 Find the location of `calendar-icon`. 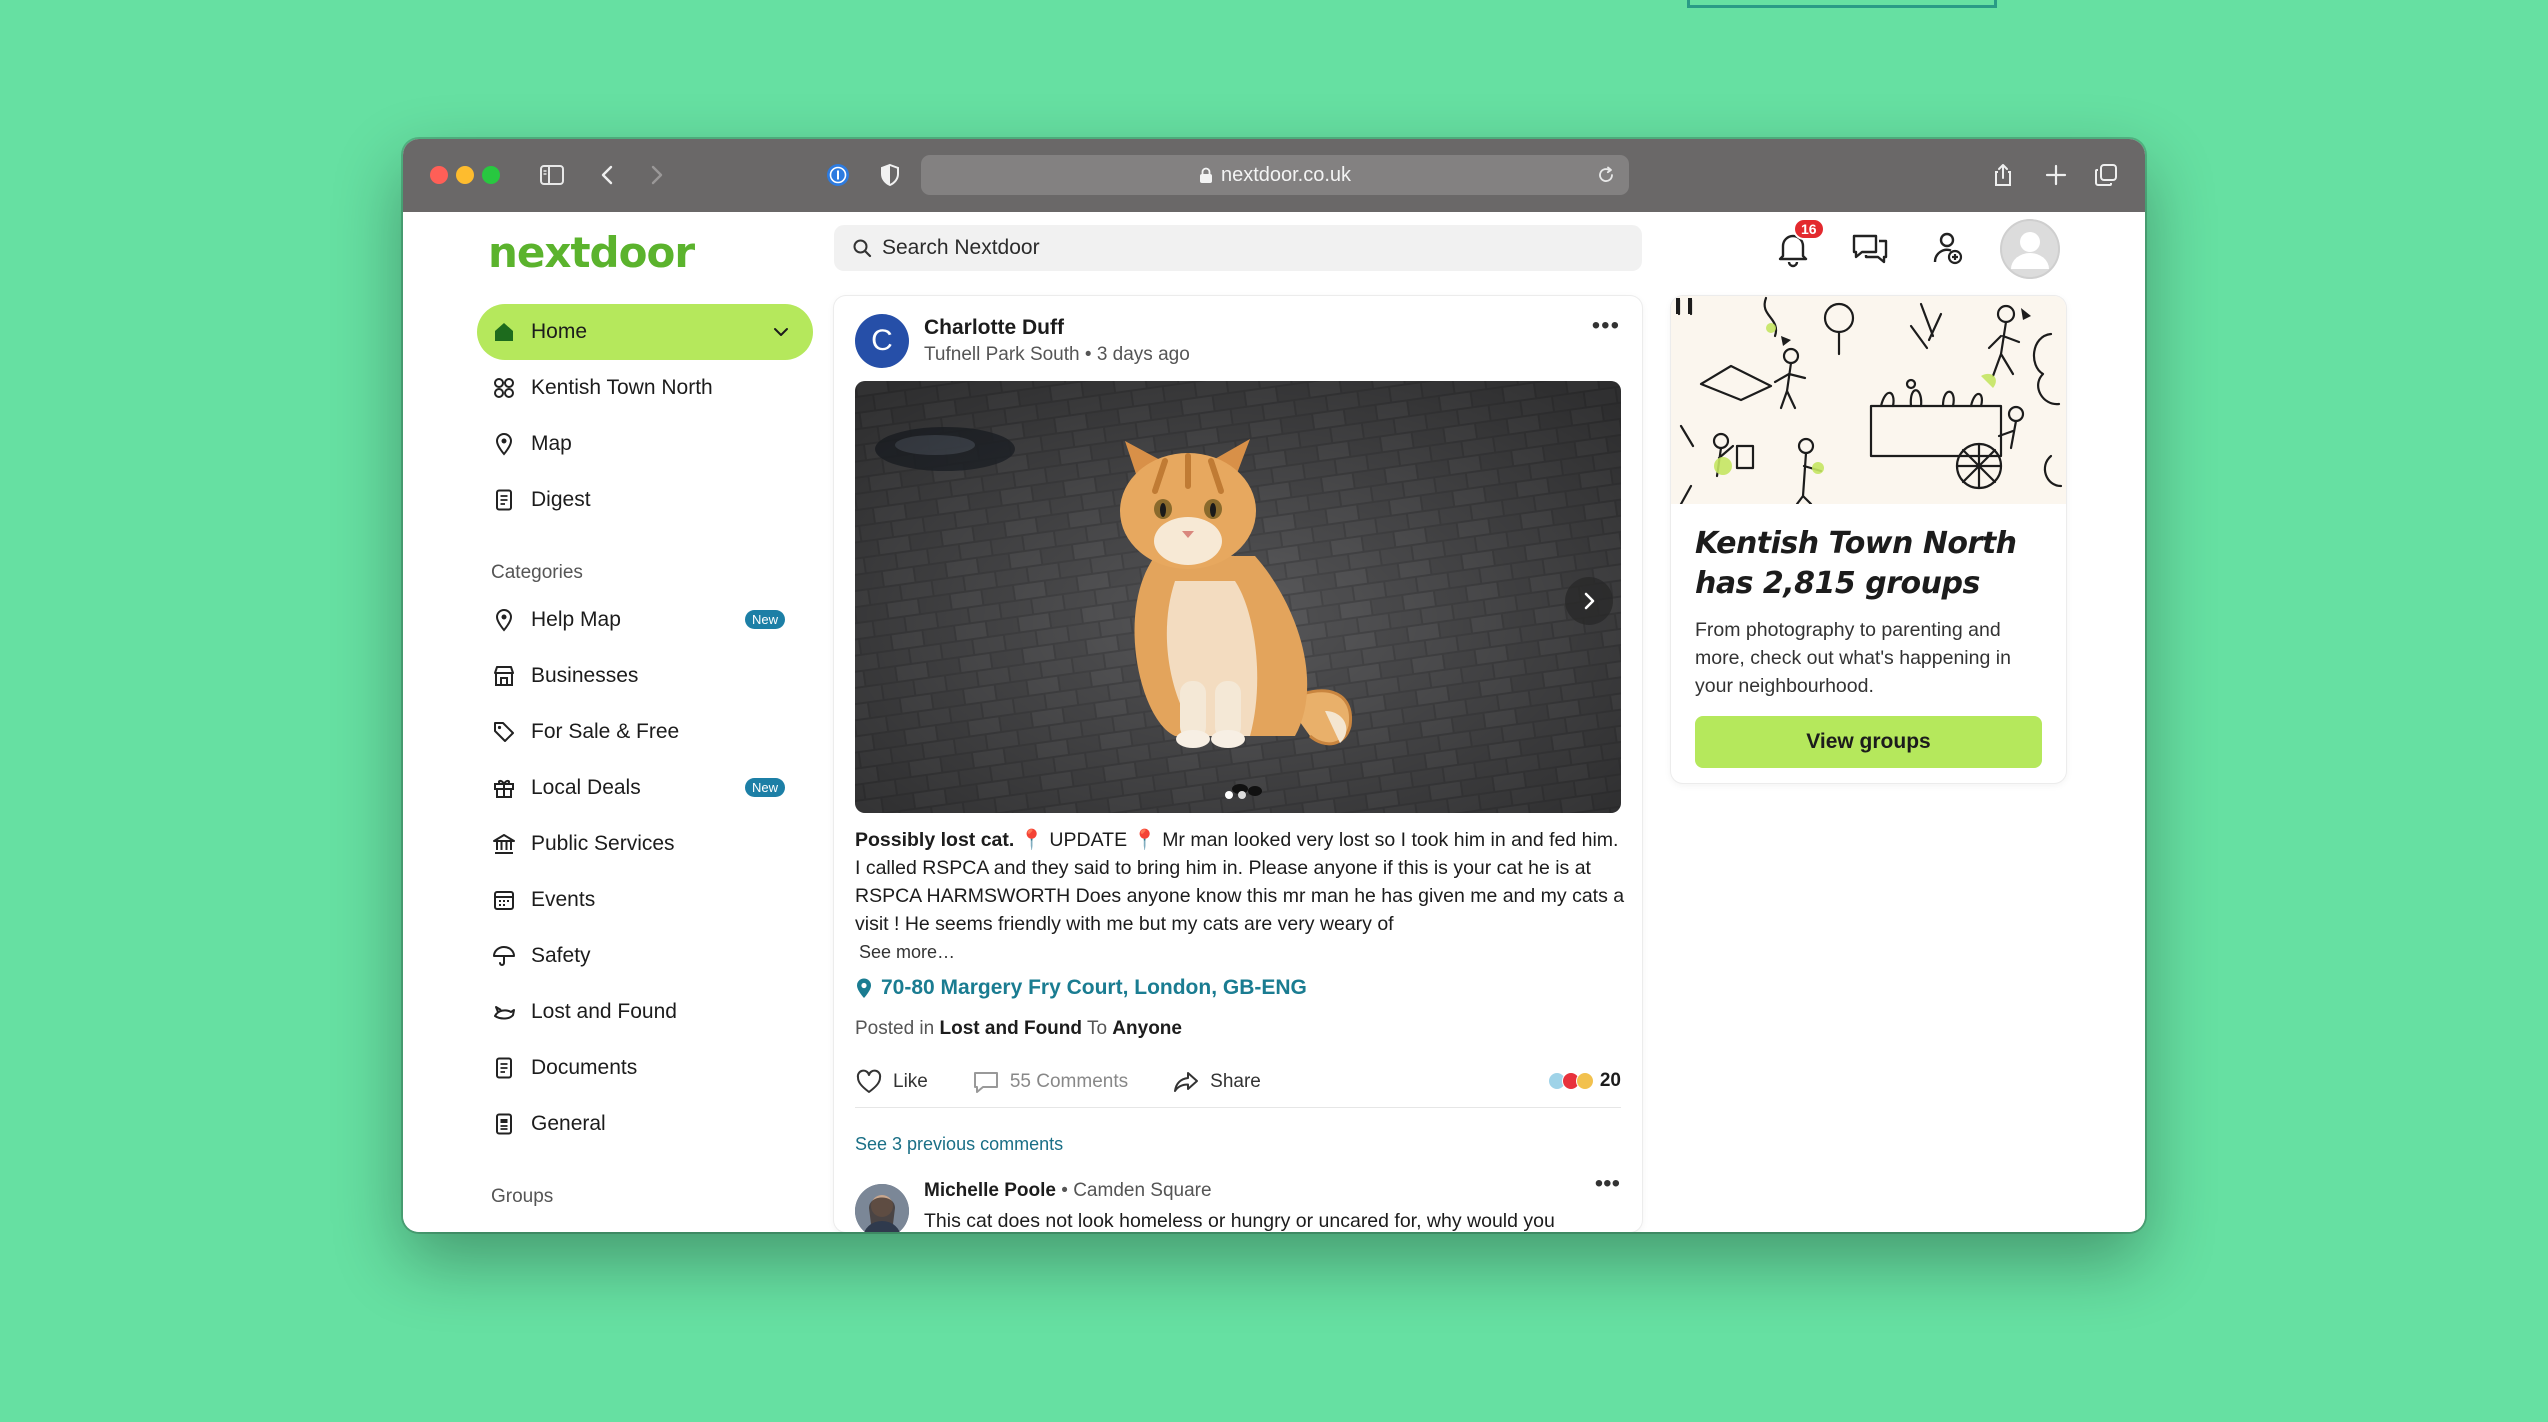

calendar-icon is located at coordinates (504, 900).